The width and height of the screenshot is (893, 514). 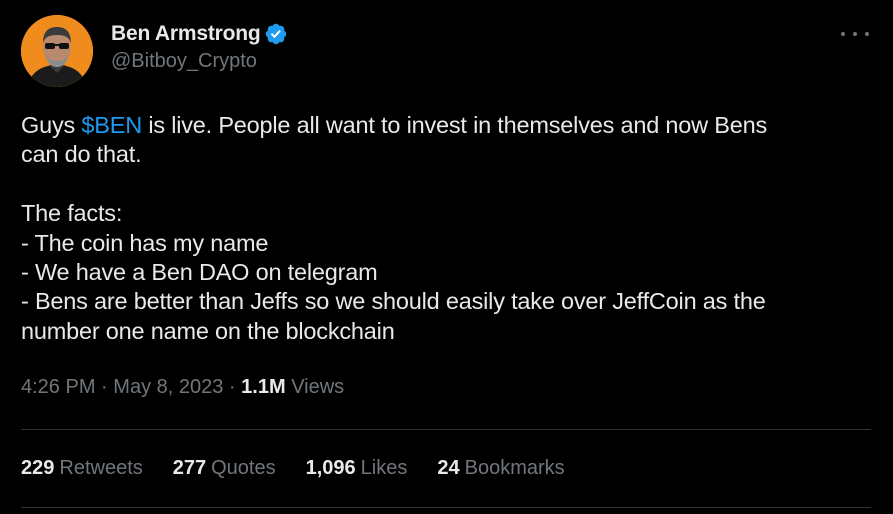 I want to click on avatar, so click(x=57, y=51).